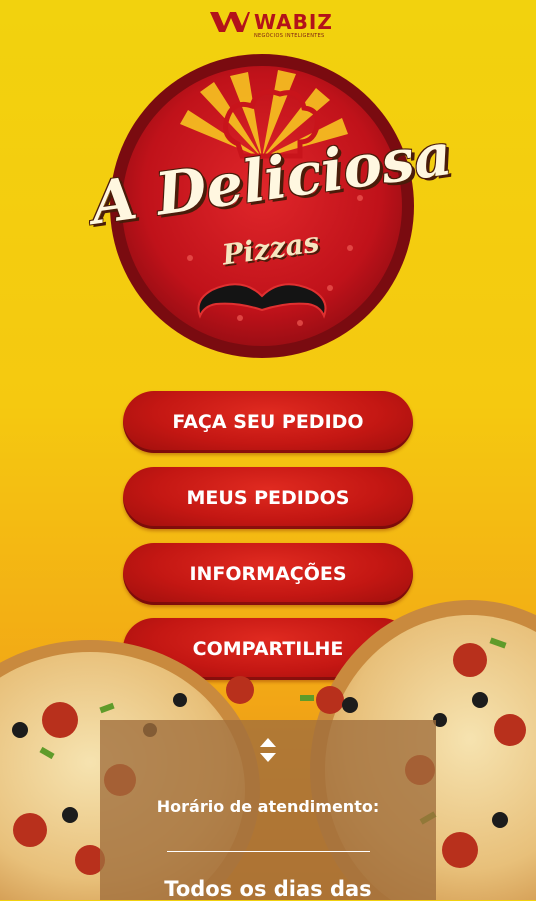 Image resolution: width=536 pixels, height=901 pixels. I want to click on brand-name: WABIZ, so click(293, 22).